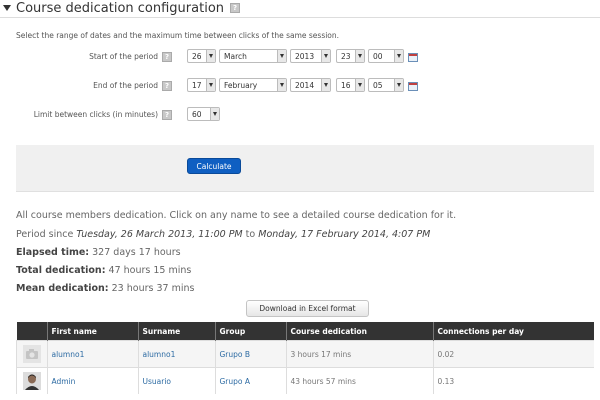 This screenshot has height=400, width=600. Describe the element at coordinates (94, 86) in the screenshot. I see `end-period-label: End of the period?` at that location.